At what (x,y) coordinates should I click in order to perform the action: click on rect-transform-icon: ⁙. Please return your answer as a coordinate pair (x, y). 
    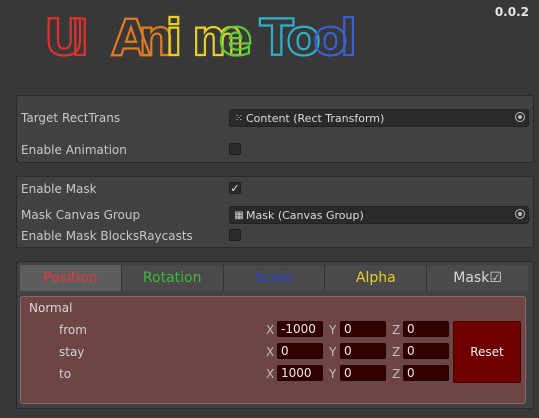
    Looking at the image, I should click on (239, 118).